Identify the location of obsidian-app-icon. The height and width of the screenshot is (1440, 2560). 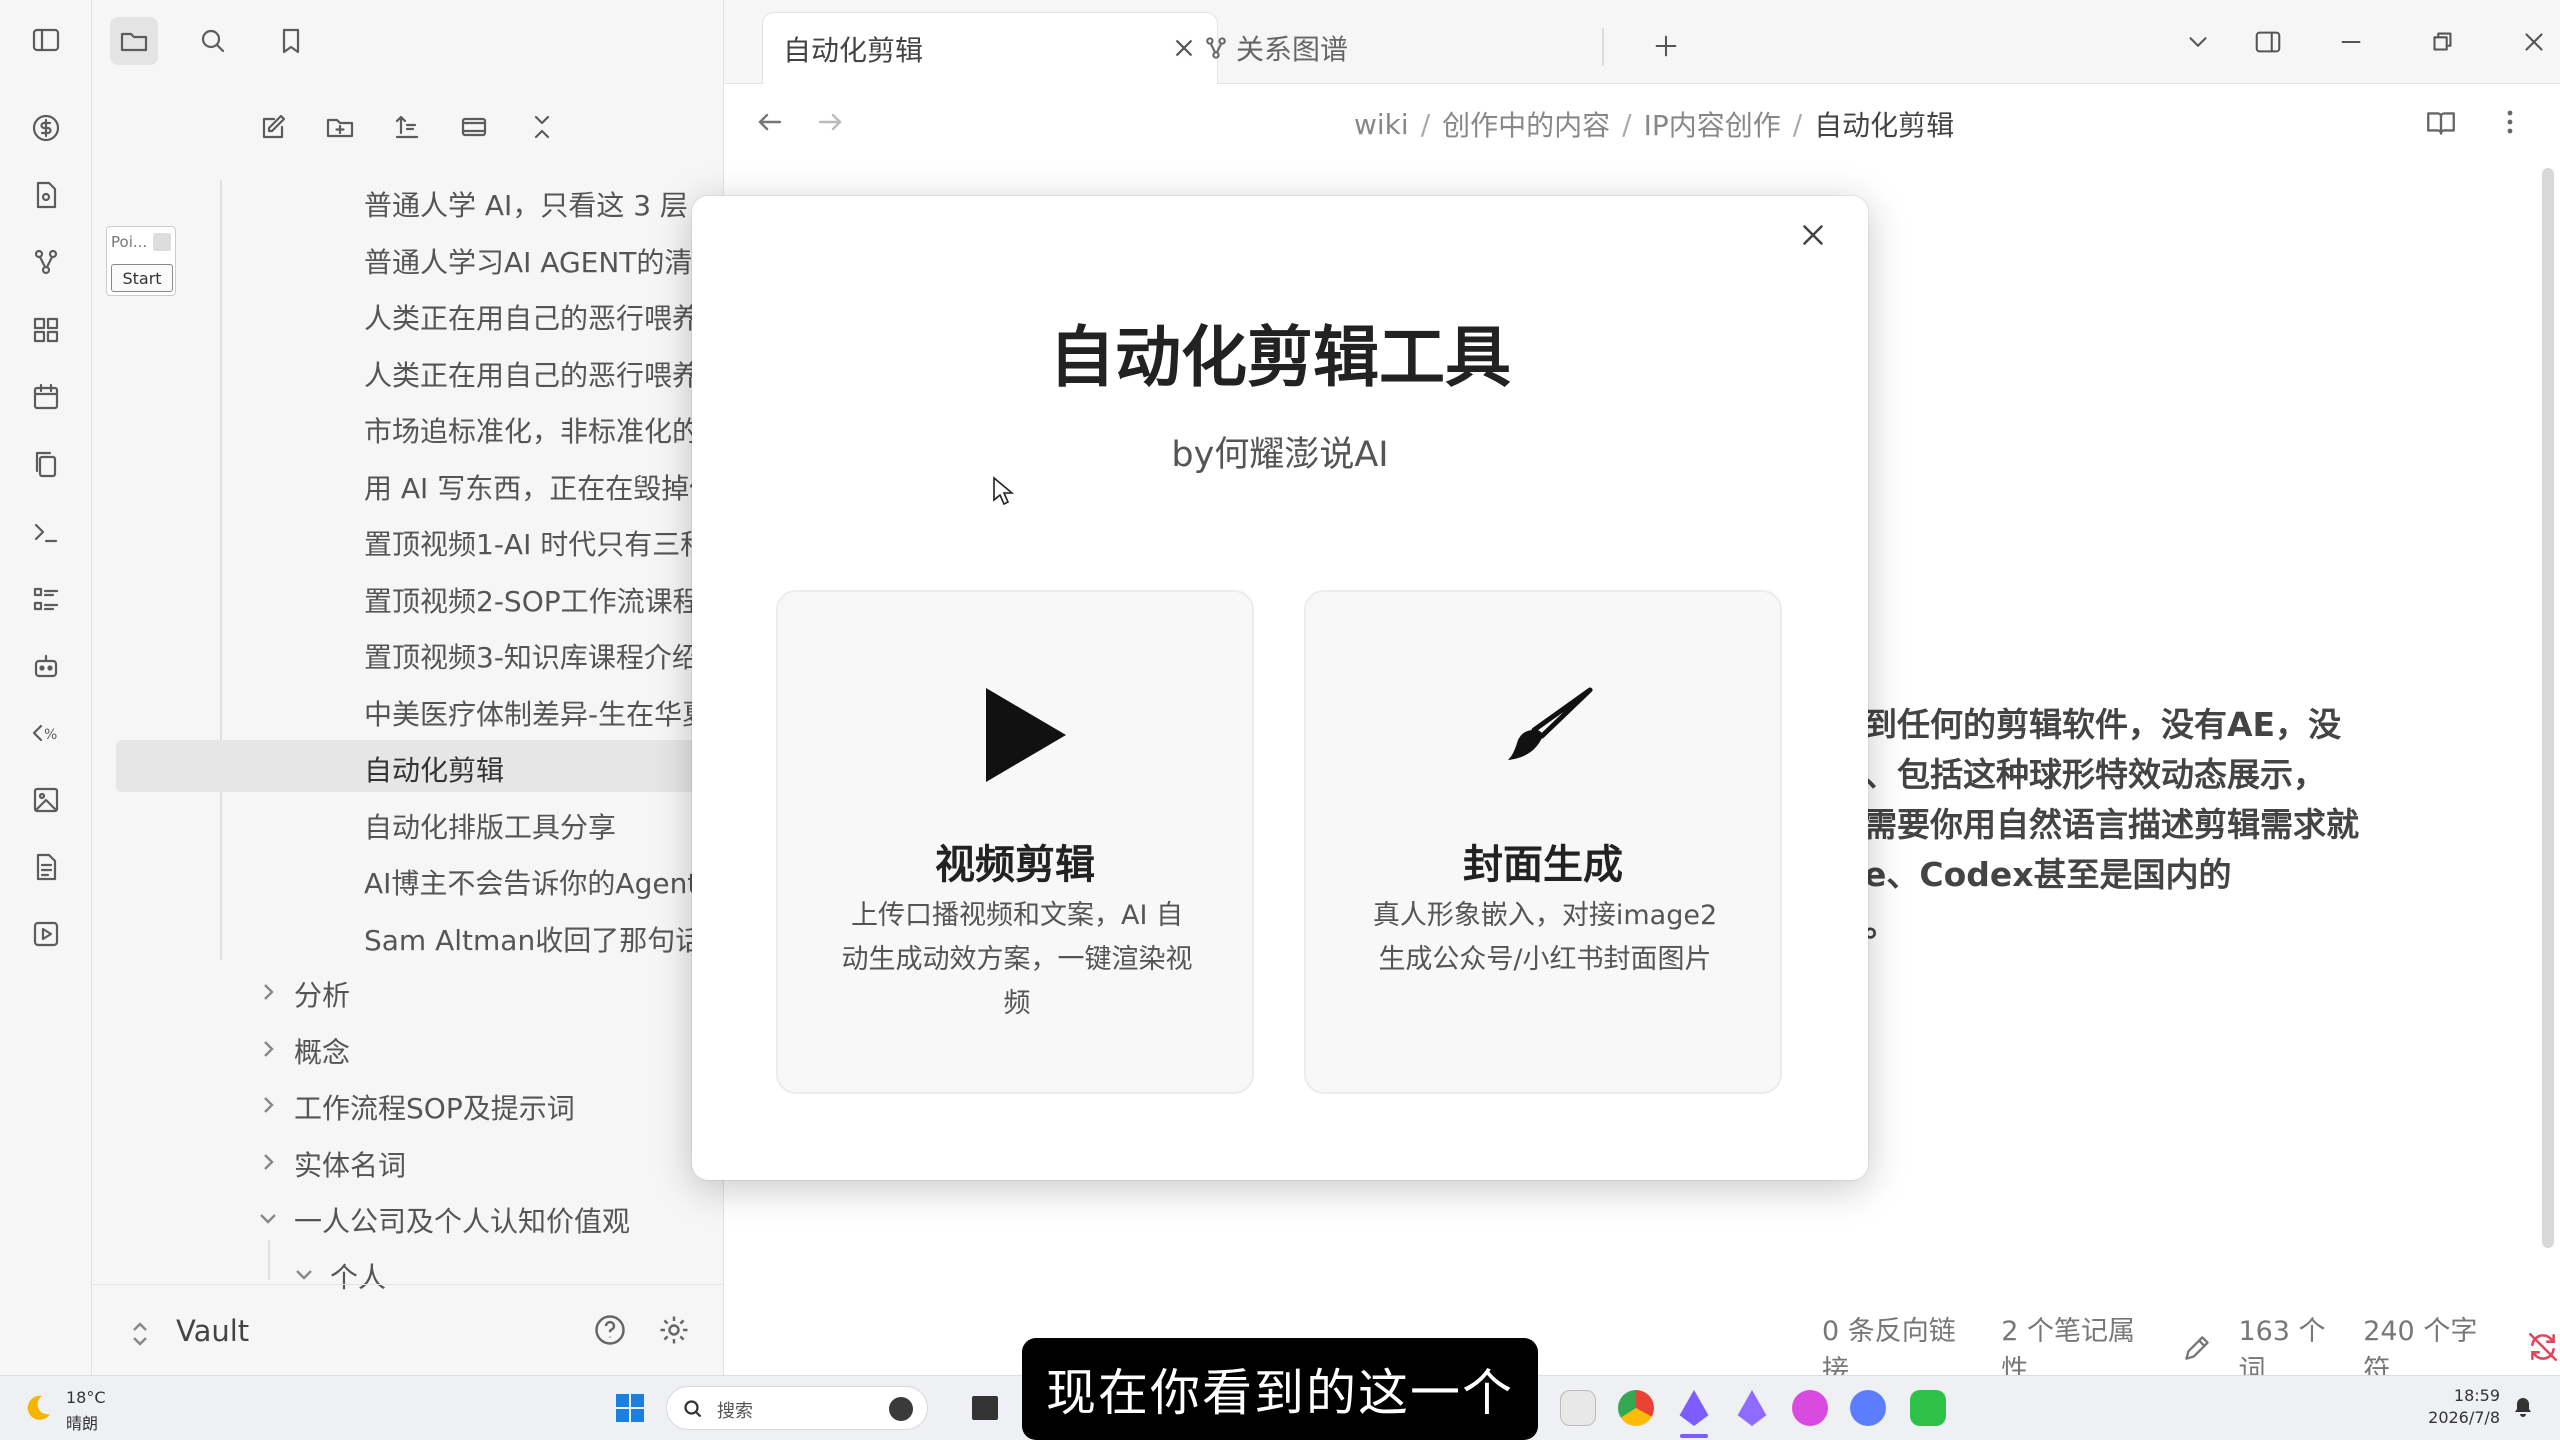
(1694, 1408).